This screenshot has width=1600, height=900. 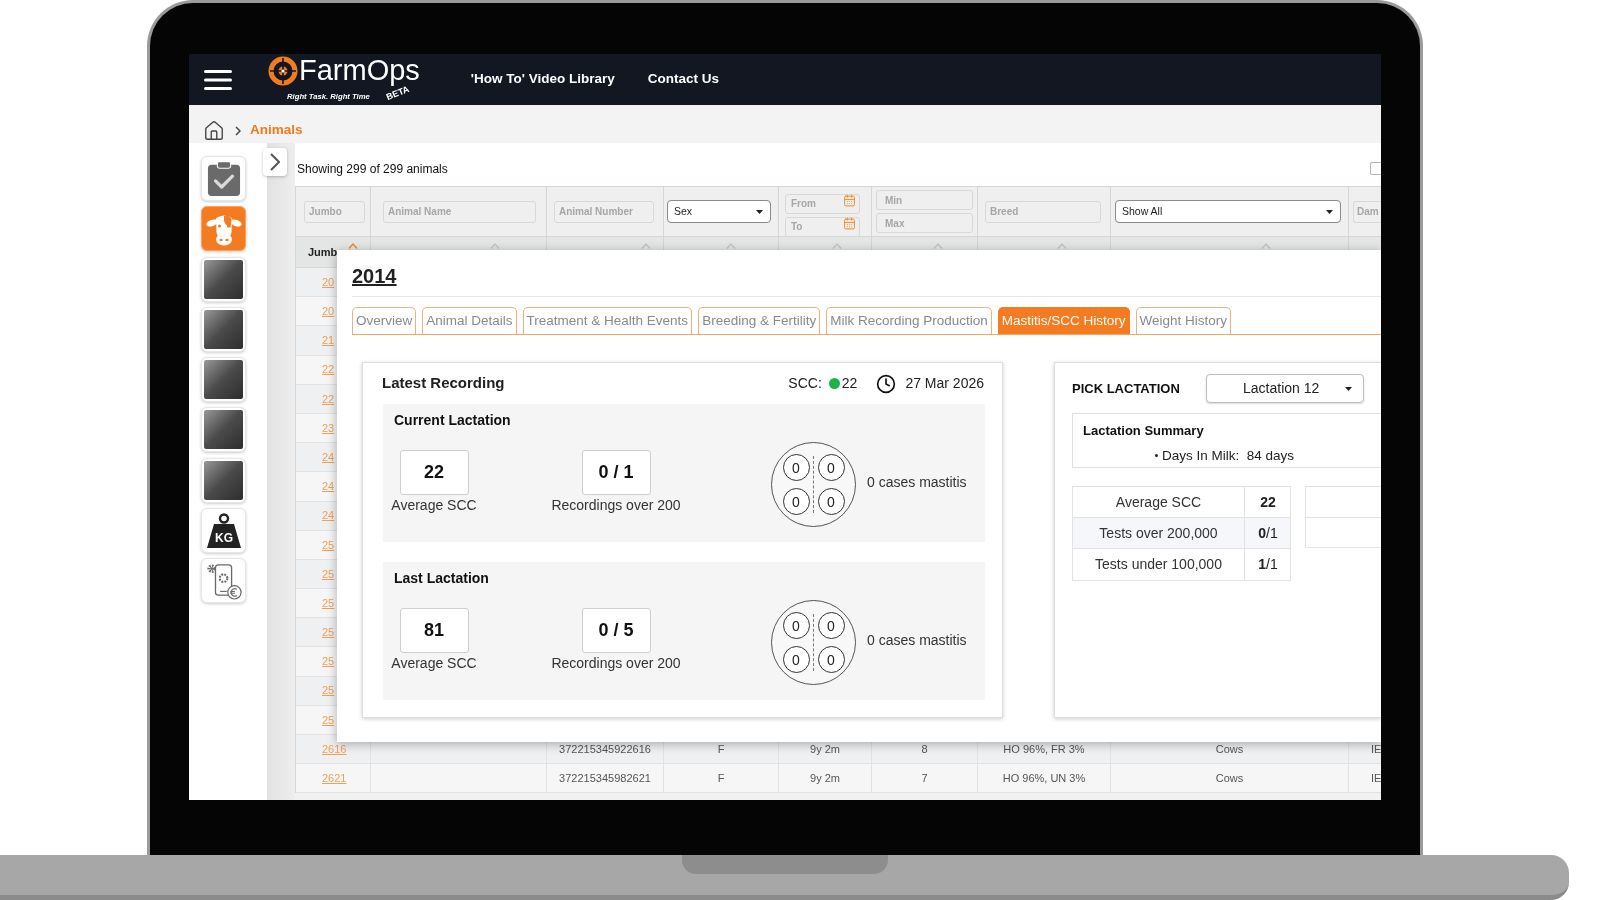 I want to click on tab: Animal Details, so click(x=469, y=320).